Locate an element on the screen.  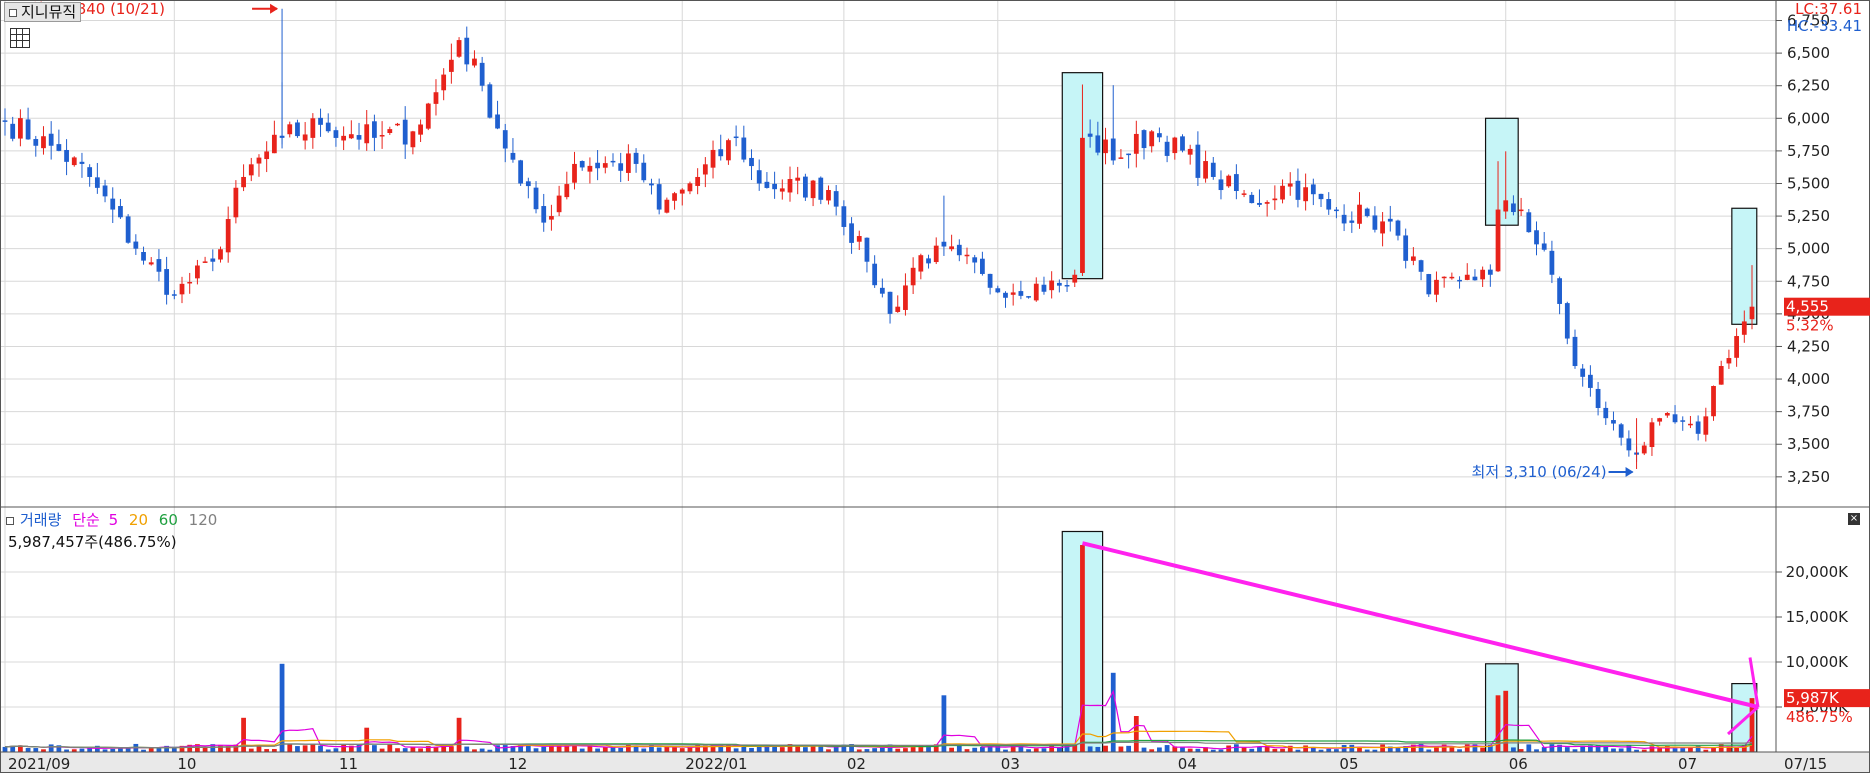
ma5-label: 5 is located at coordinates (113, 520).